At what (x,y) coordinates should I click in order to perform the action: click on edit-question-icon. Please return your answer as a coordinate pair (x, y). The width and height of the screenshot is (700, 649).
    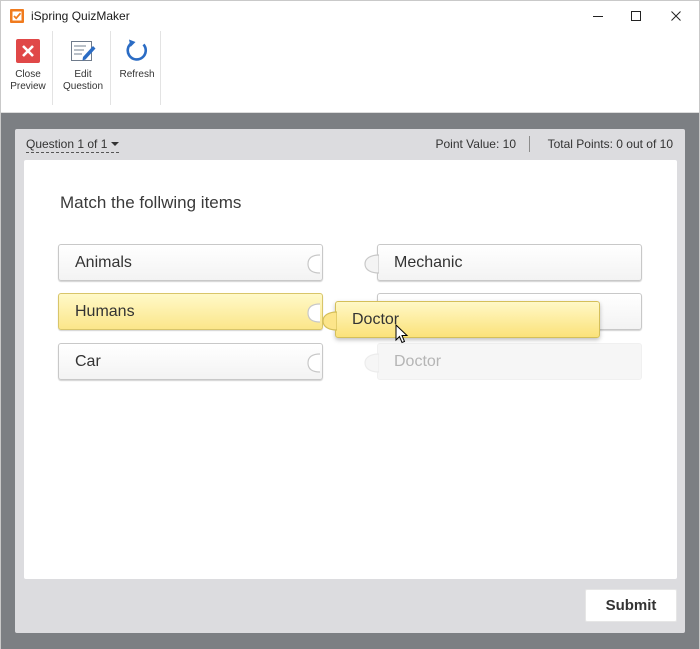
    Looking at the image, I should click on (83, 51).